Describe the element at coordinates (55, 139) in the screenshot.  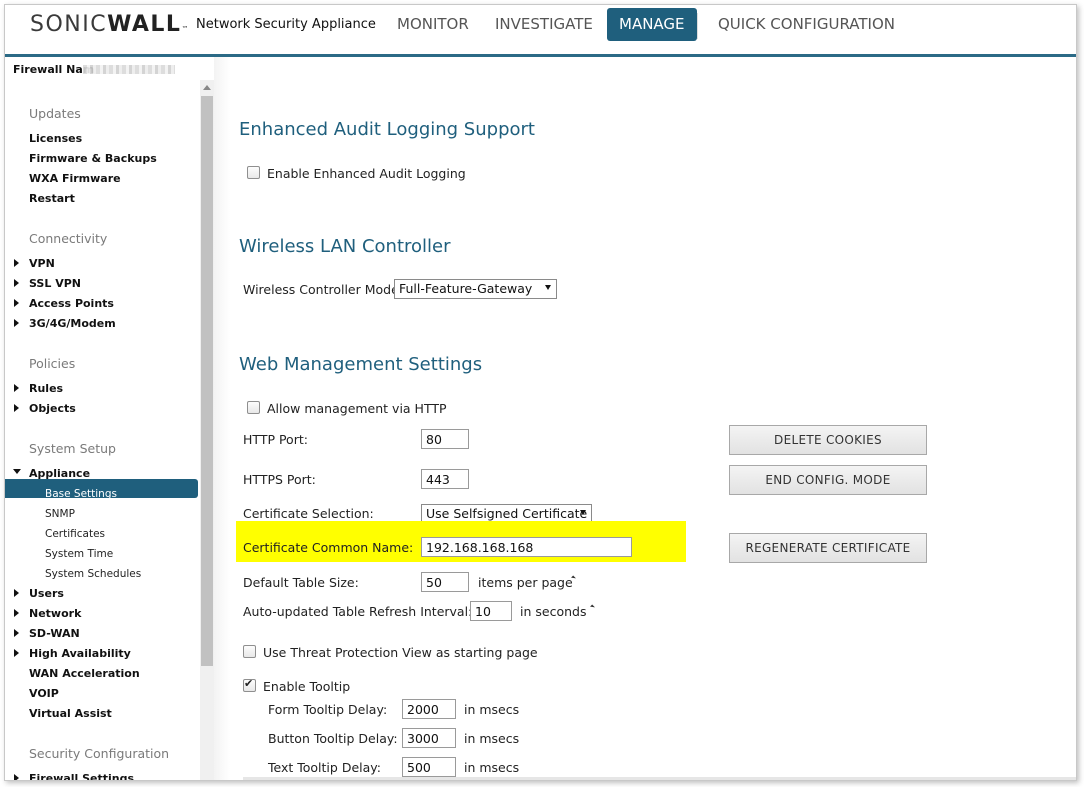
I see `sidebar-item-licenses: Licenses` at that location.